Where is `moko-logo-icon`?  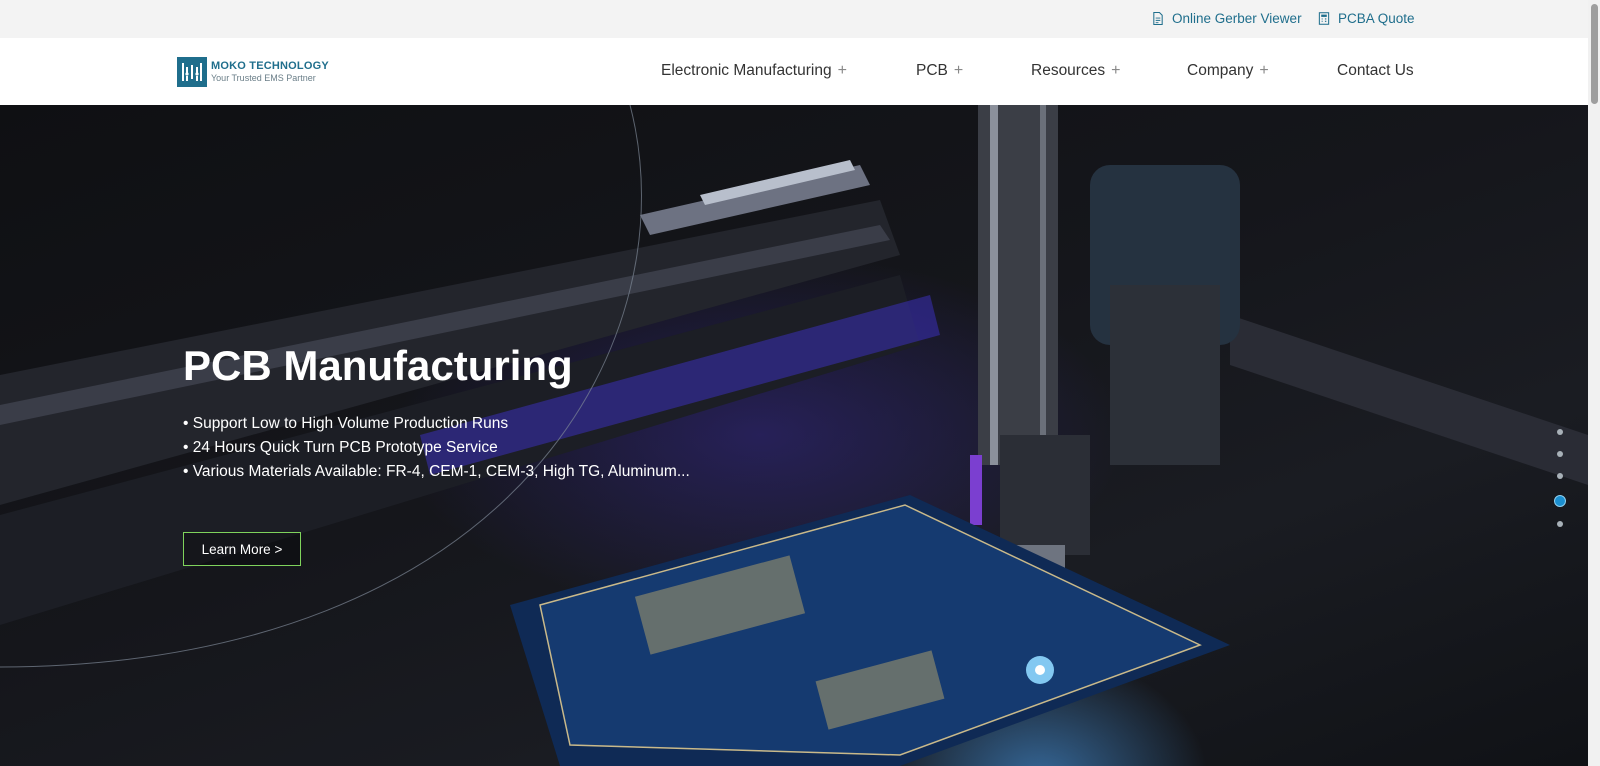
moko-logo-icon is located at coordinates (192, 72).